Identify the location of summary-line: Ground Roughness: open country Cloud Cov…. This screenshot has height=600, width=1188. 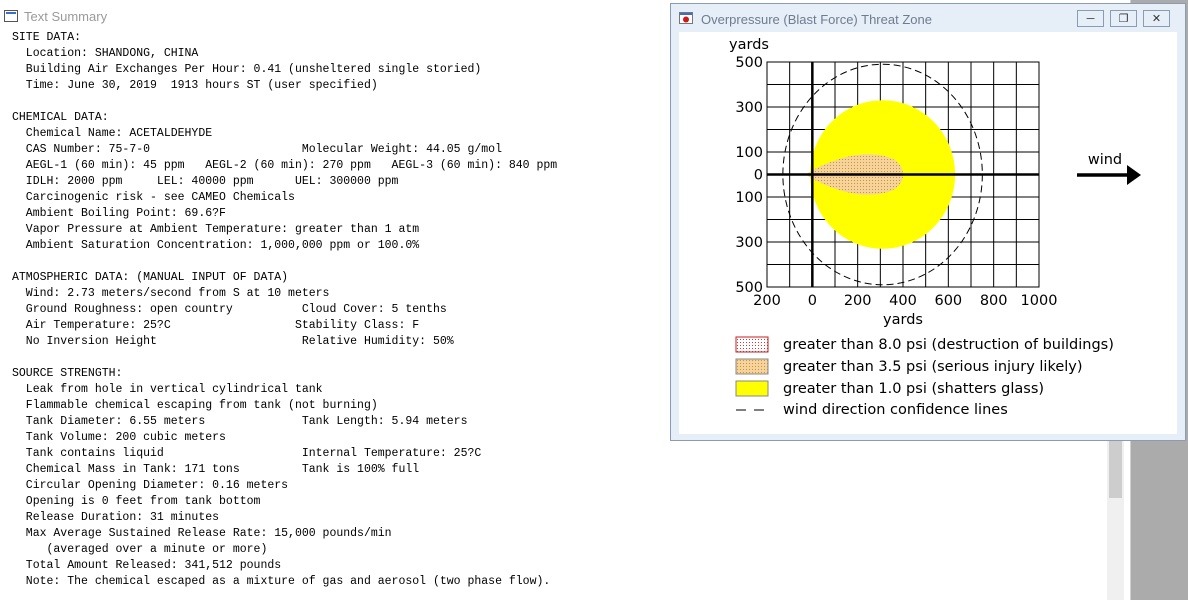
(229, 309).